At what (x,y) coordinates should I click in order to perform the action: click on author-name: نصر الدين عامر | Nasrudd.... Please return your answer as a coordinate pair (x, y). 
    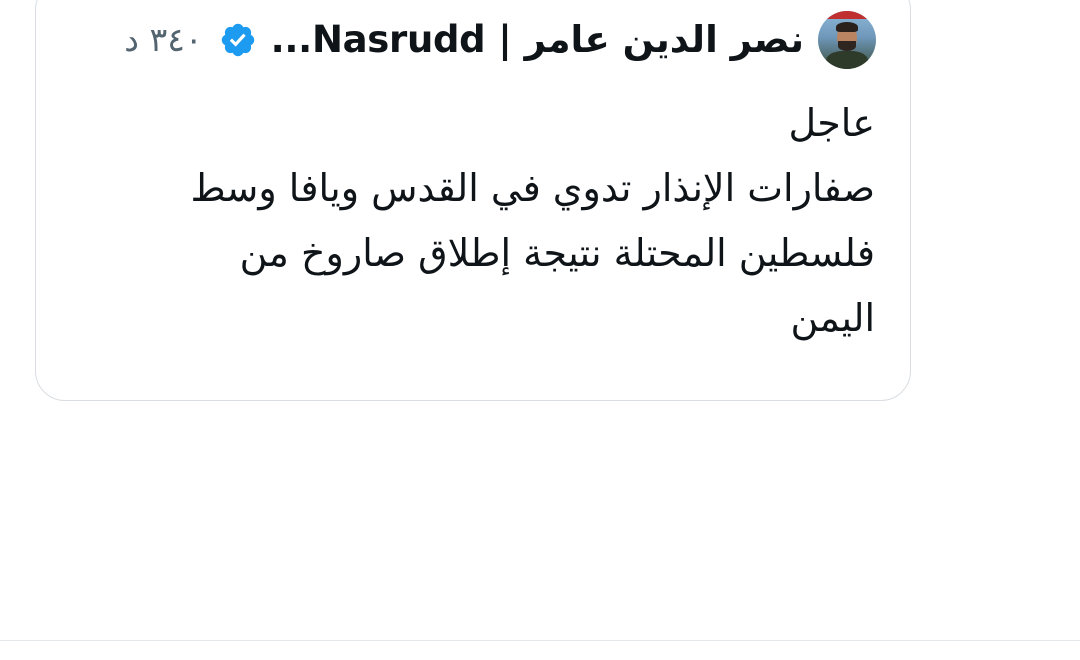
    Looking at the image, I should click on (538, 40).